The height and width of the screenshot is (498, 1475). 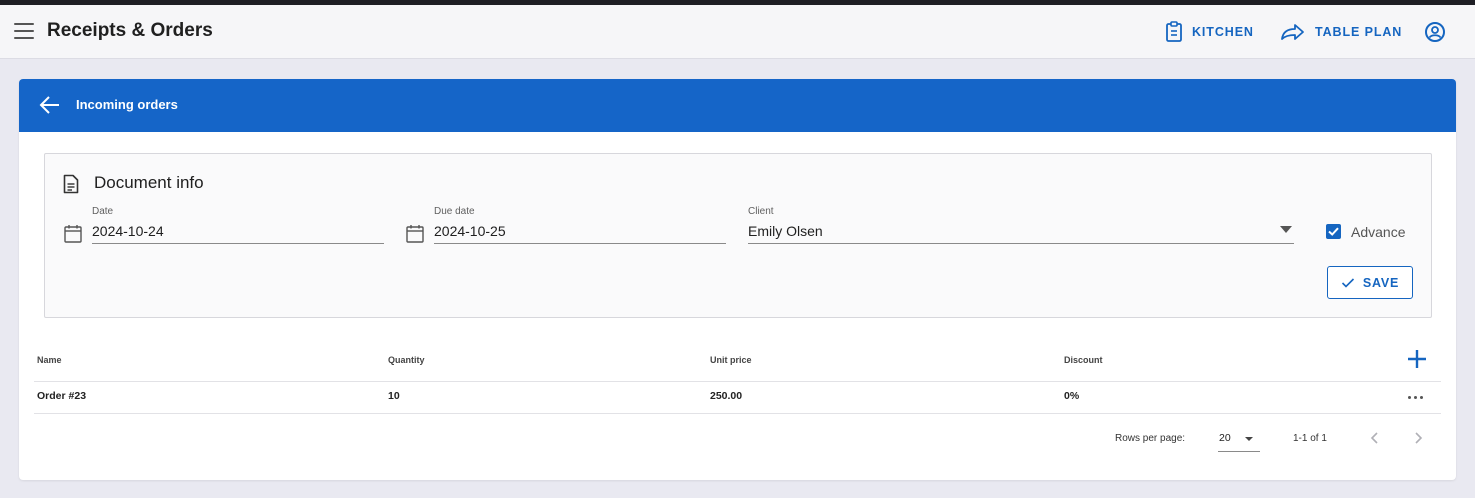 I want to click on column-header-name: Name, so click(x=49, y=360).